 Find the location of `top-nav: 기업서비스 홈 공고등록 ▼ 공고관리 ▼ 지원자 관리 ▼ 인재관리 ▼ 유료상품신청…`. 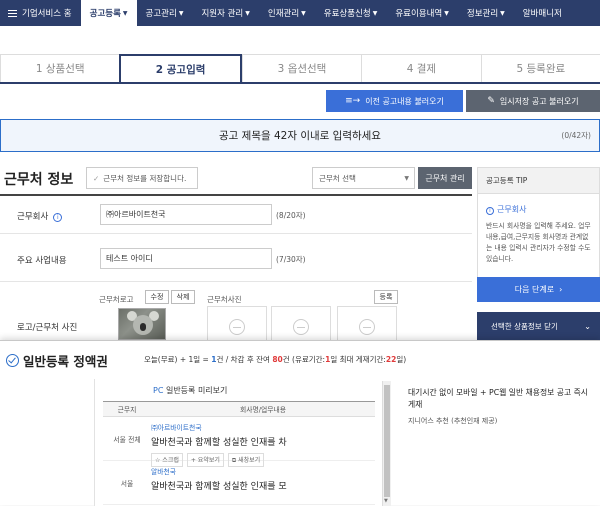

top-nav: 기업서비스 홈 공고등록 ▼ 공고관리 ▼ 지원자 관리 ▼ 인재관리 ▼ 유료상품신청… is located at coordinates (300, 13).